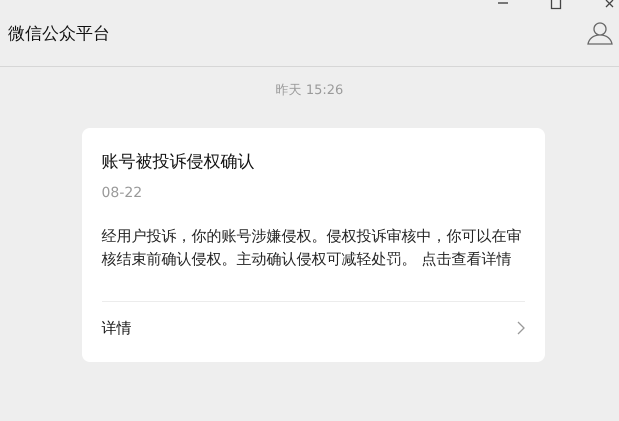 This screenshot has width=619, height=421. Describe the element at coordinates (312, 248) in the screenshot. I see `message-text: 经用户投诉，你的账号涉嫌侵权。侵权投诉审核中，你可以在审核结束前确认侵权。主动确认侵权可减轻处罚。 点击查看详情` at that location.